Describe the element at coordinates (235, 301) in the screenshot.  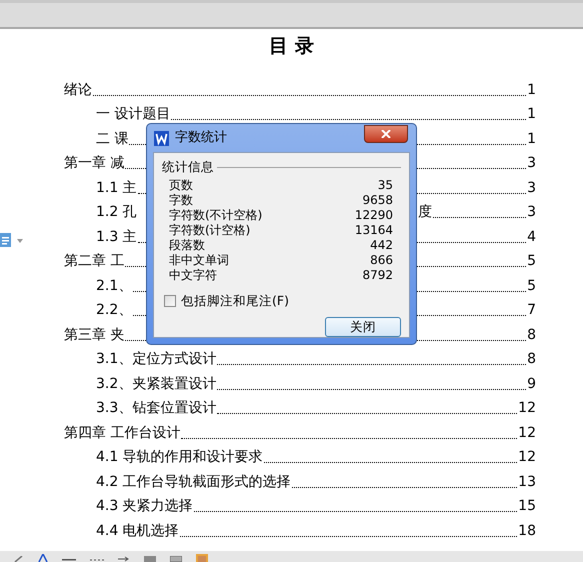
I see `checkbox-label: 包括脚注和尾注(F)` at that location.